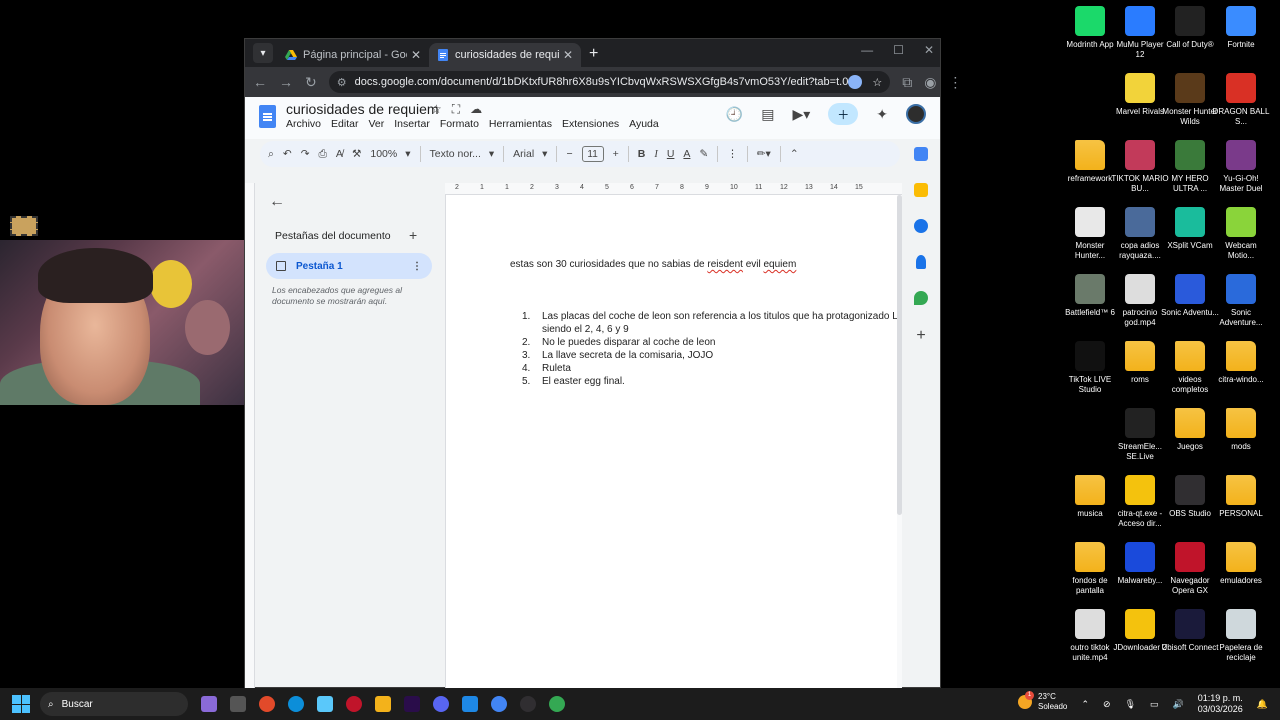  I want to click on text-color-button: A, so click(686, 154).